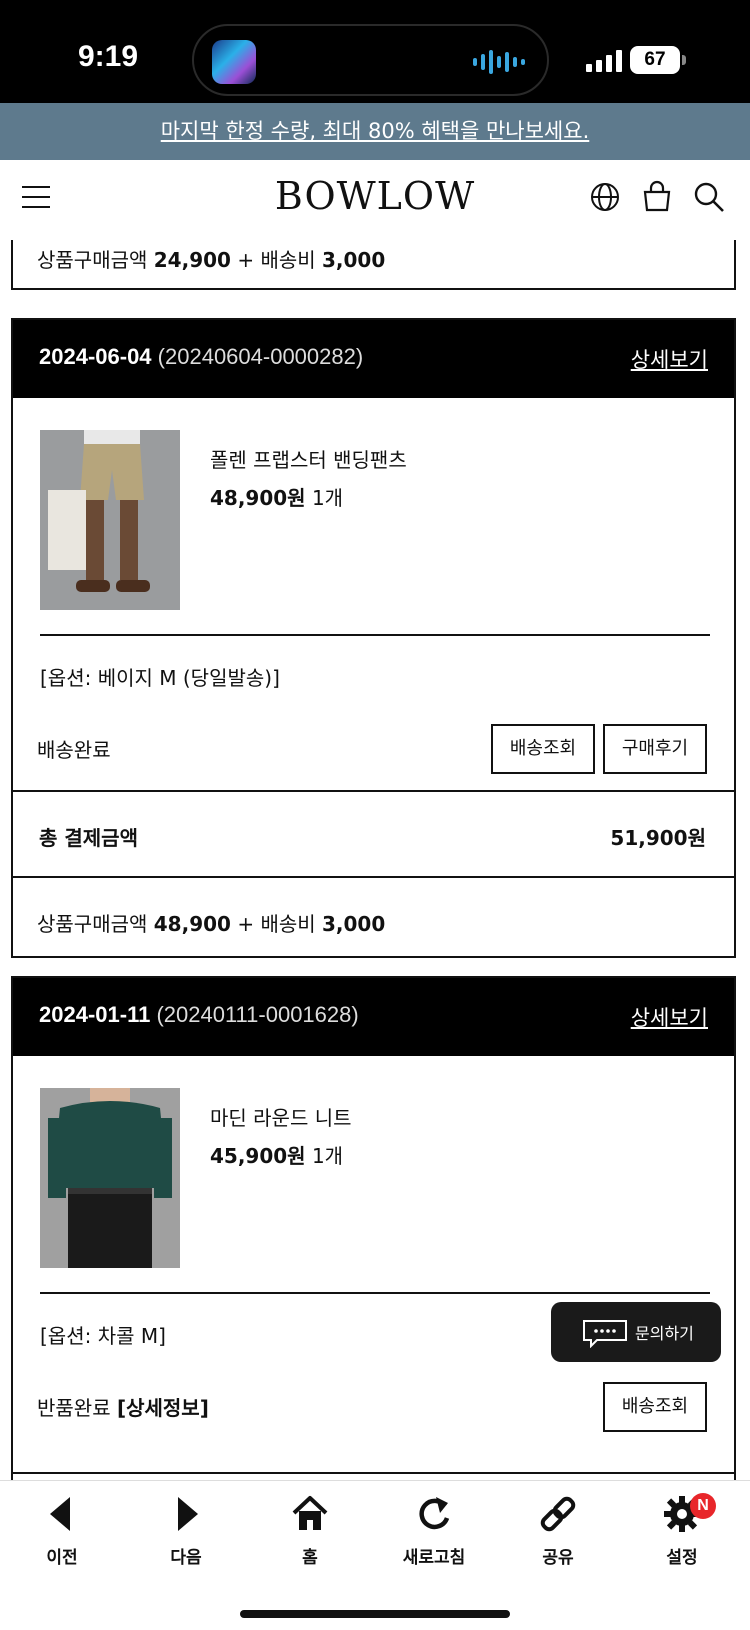  What do you see at coordinates (74, 750) in the screenshot?
I see `order-status: 배송완료` at bounding box center [74, 750].